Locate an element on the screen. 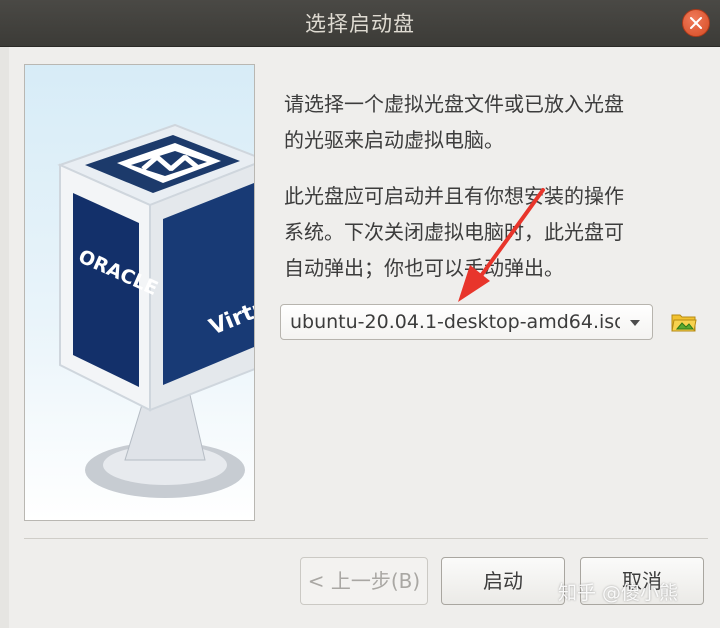 The width and height of the screenshot is (720, 628). left-edge-strip is located at coordinates (4, 337).